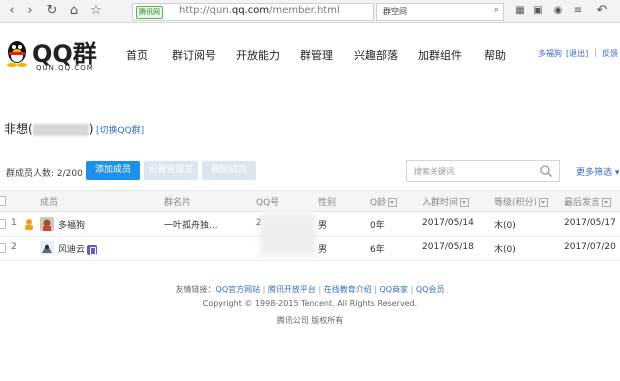 This screenshot has height=381, width=620. I want to click on member-last-speak: 2017/05/17, so click(590, 223).